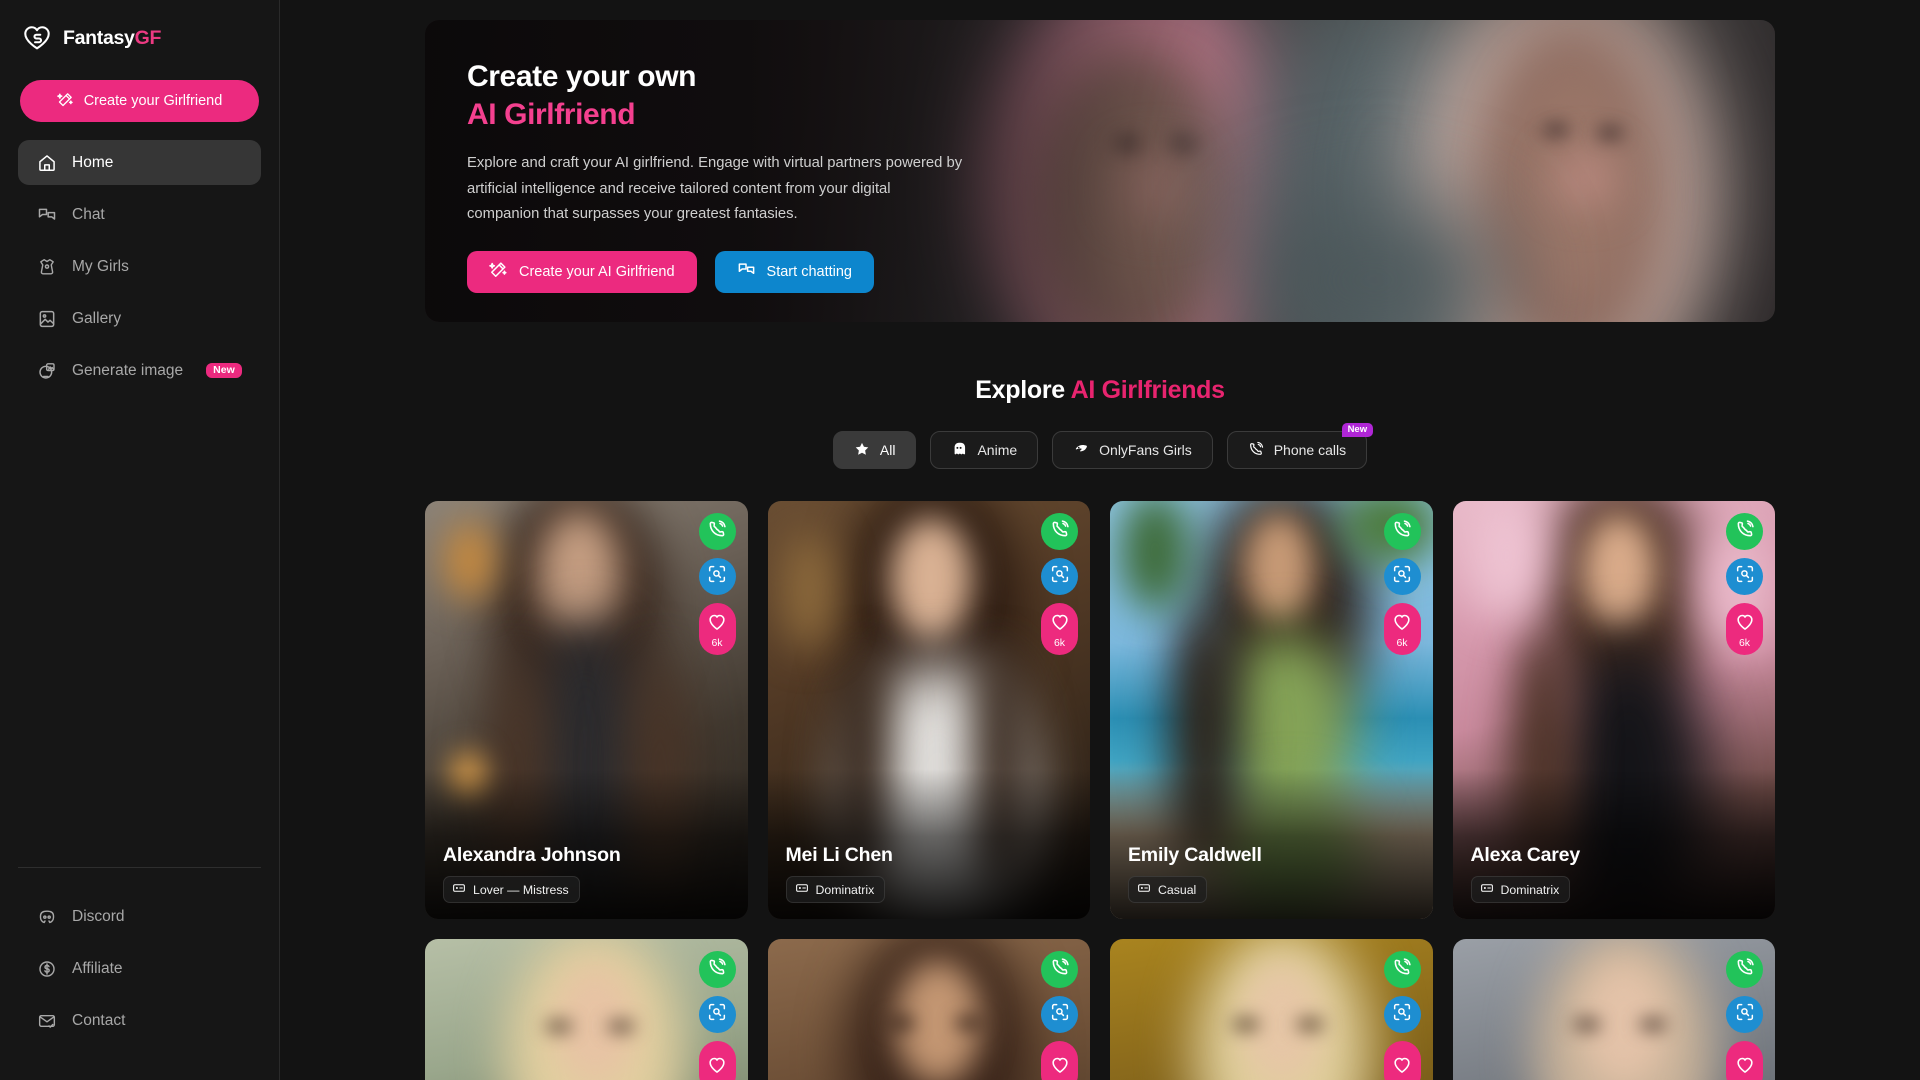 The width and height of the screenshot is (1920, 1080). I want to click on filter-tab-anime: Anime, so click(984, 450).